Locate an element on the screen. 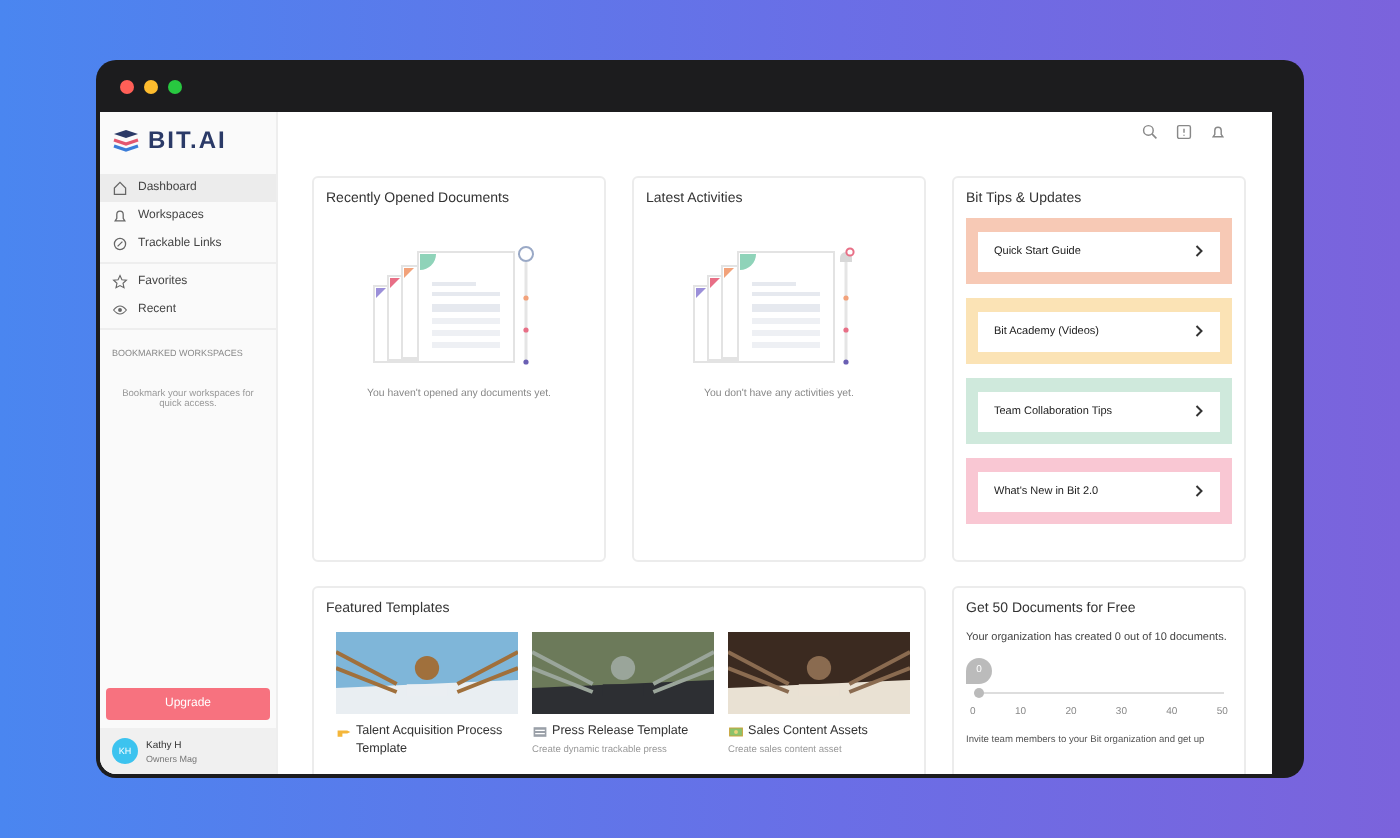  help-icon is located at coordinates (1184, 132).